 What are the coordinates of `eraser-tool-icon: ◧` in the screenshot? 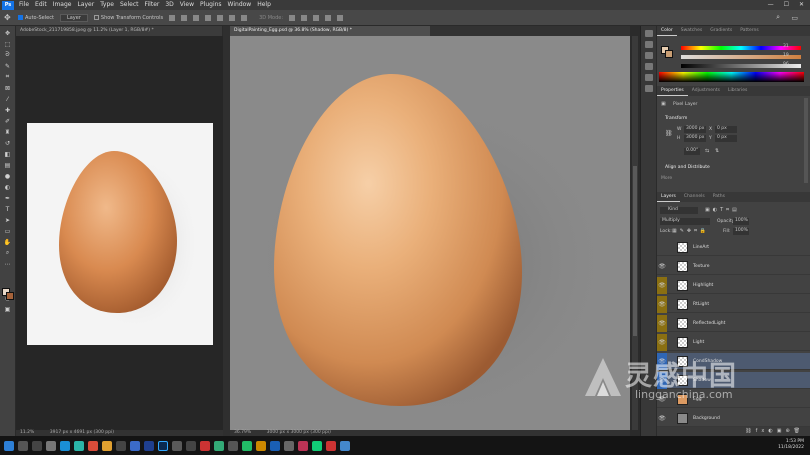 It's located at (8, 154).